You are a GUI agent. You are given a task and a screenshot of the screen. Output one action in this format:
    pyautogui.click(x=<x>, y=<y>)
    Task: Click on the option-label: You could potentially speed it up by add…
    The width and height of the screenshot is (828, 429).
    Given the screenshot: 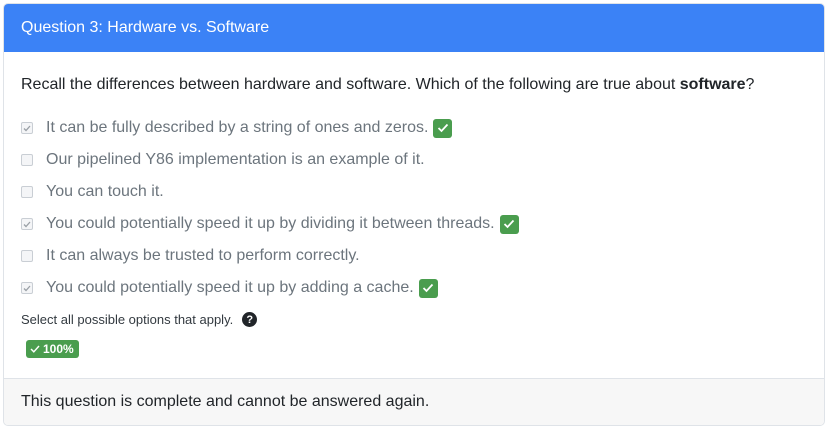 What is the action you would take?
    pyautogui.click(x=230, y=287)
    